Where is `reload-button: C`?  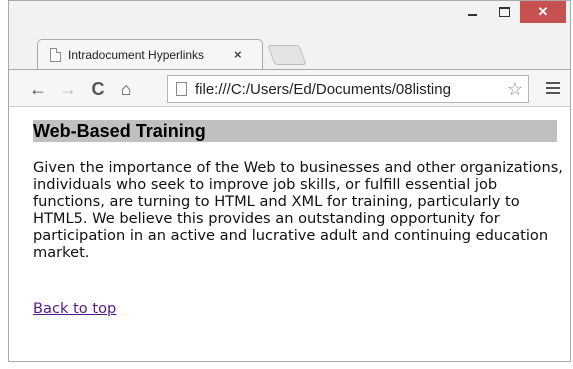 reload-button: C is located at coordinates (98, 89).